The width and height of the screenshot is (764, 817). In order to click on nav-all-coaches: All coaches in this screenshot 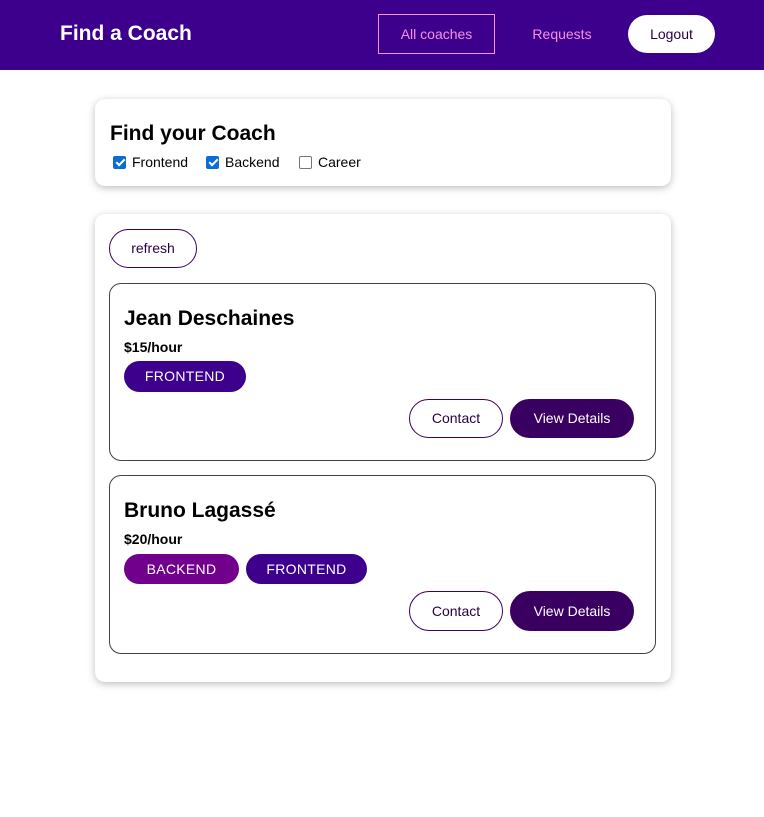, I will do `click(436, 34)`.